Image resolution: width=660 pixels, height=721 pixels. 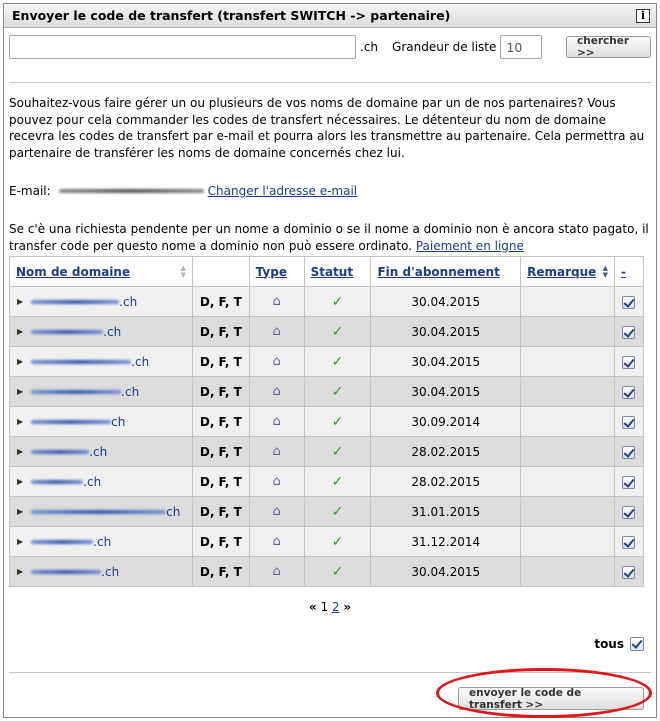 I want to click on pager-page-2: 2, so click(x=336, y=607).